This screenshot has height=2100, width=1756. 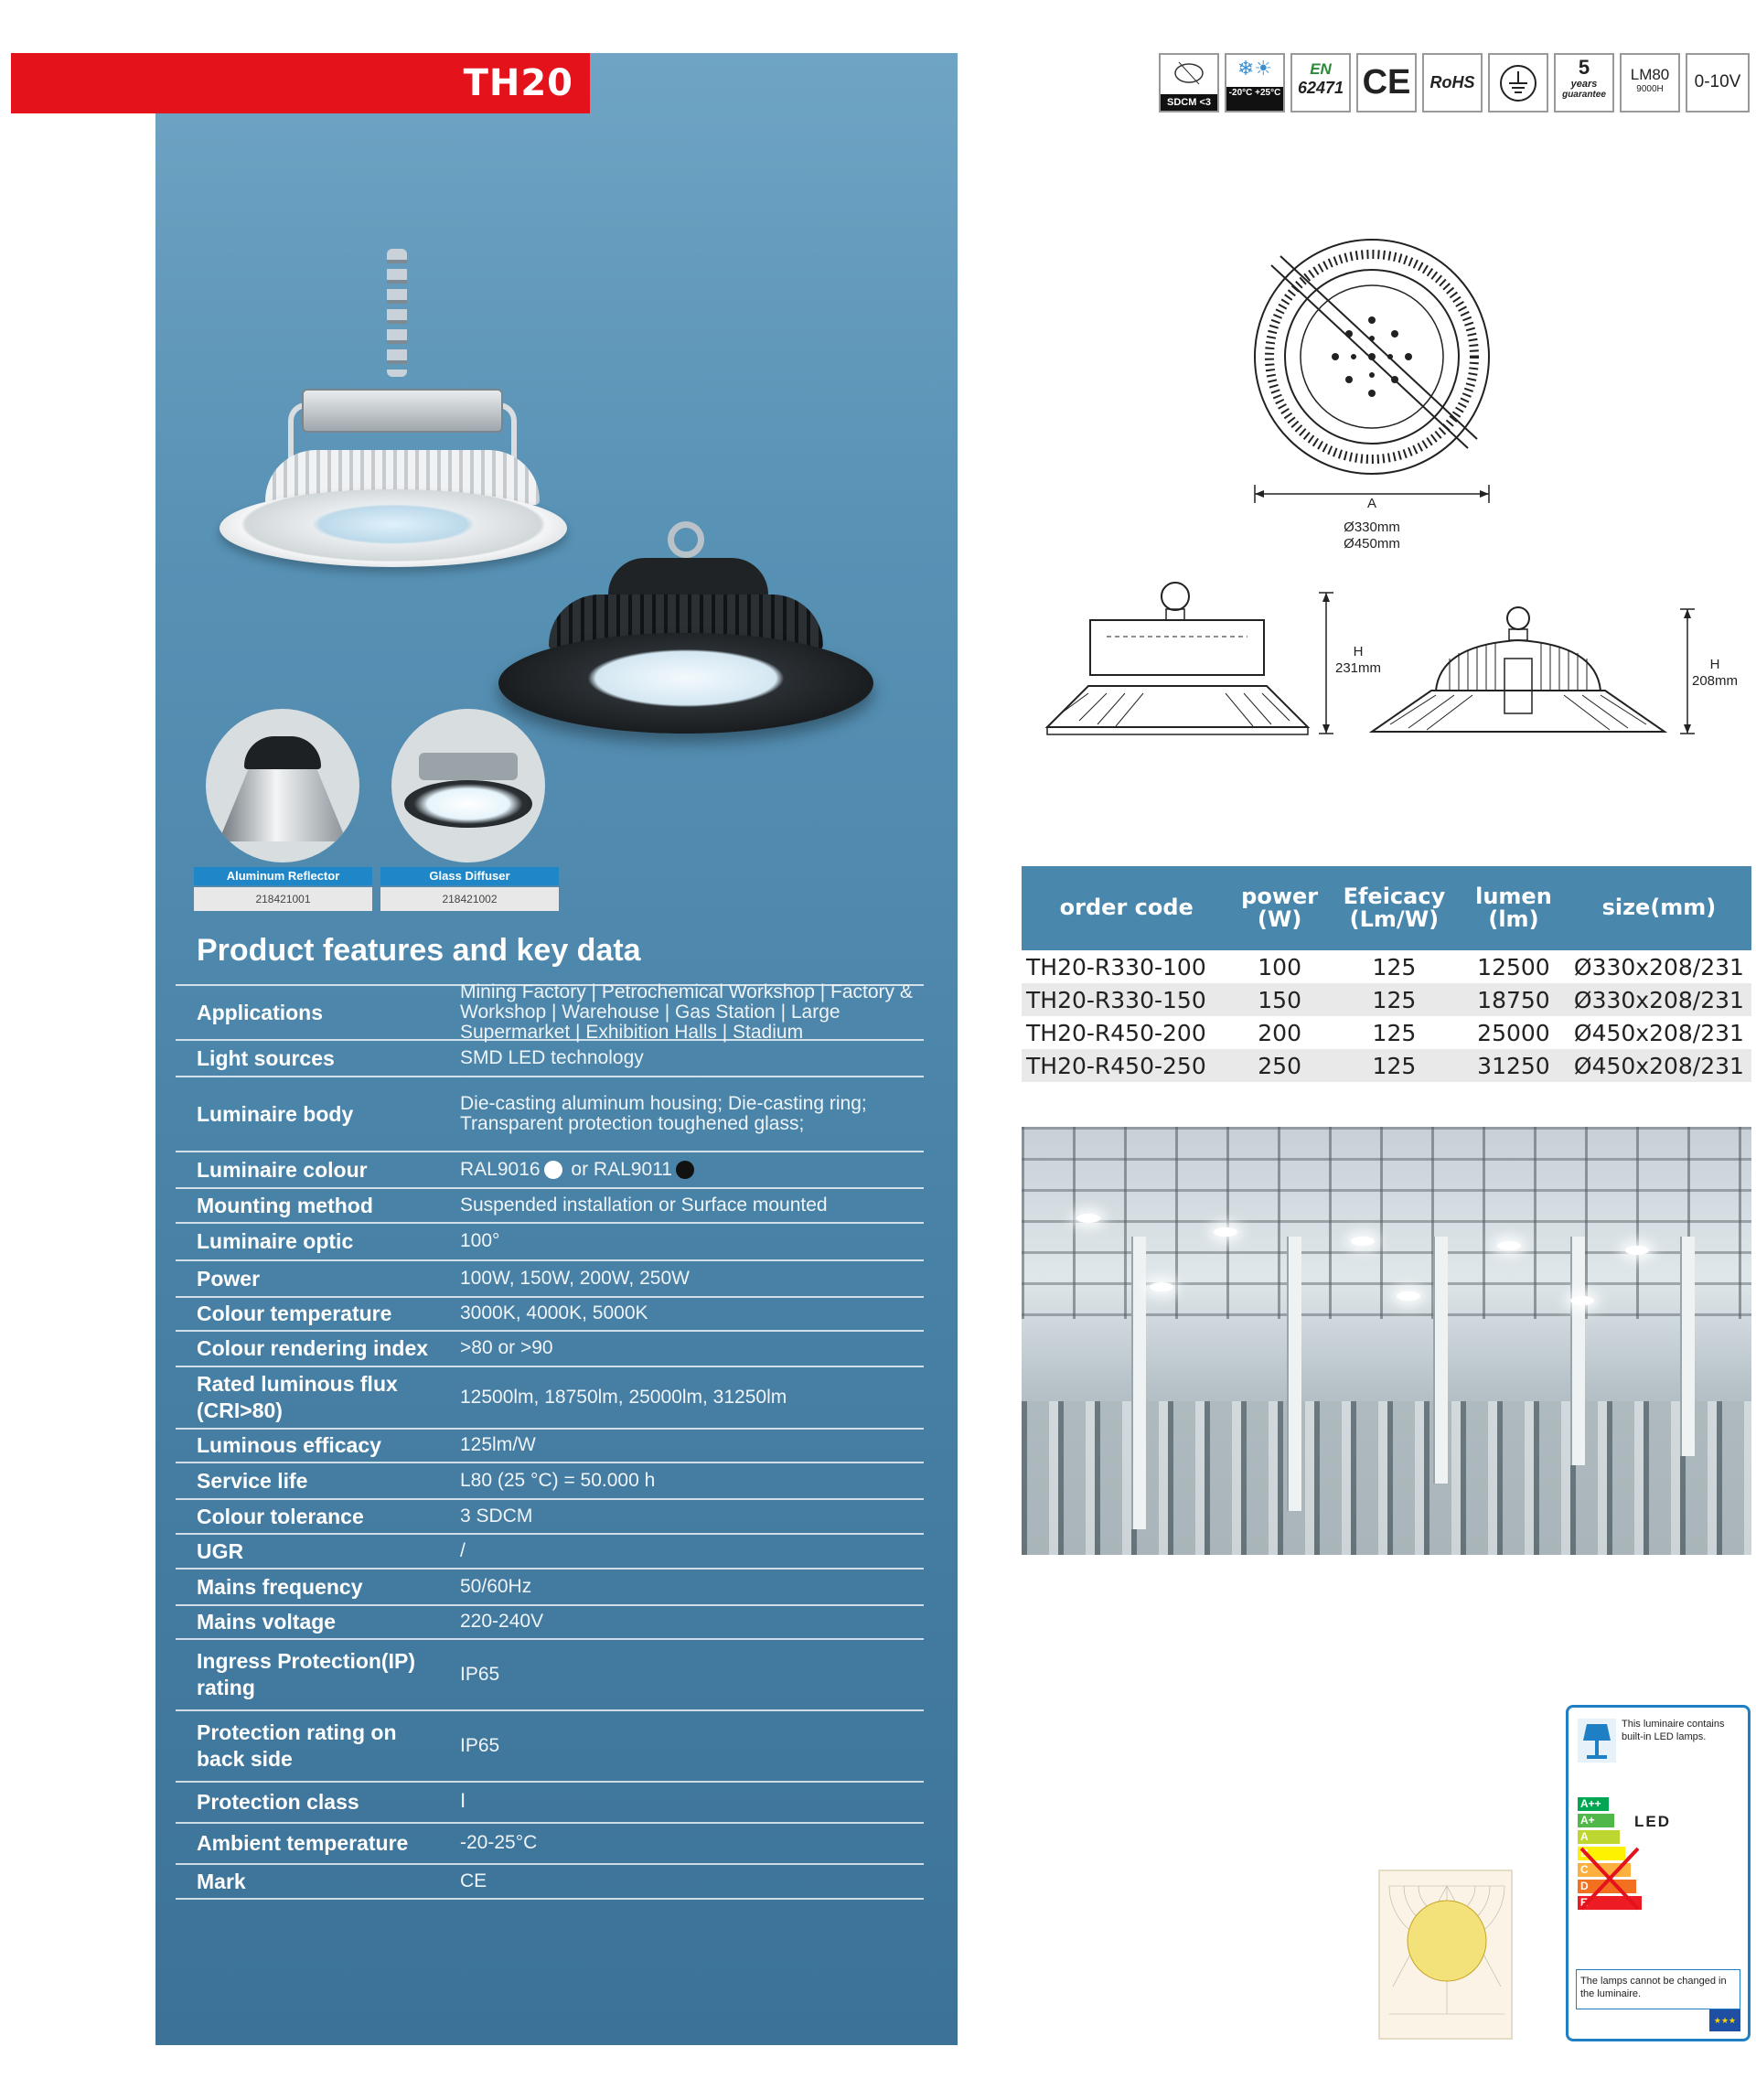 I want to click on temperature-band: -20°C +25°C, so click(x=1254, y=99).